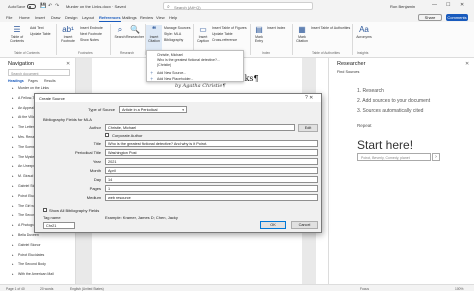  What do you see at coordinates (222, 34) in the screenshot?
I see `update-table-figures-button: Update Table` at bounding box center [222, 34].